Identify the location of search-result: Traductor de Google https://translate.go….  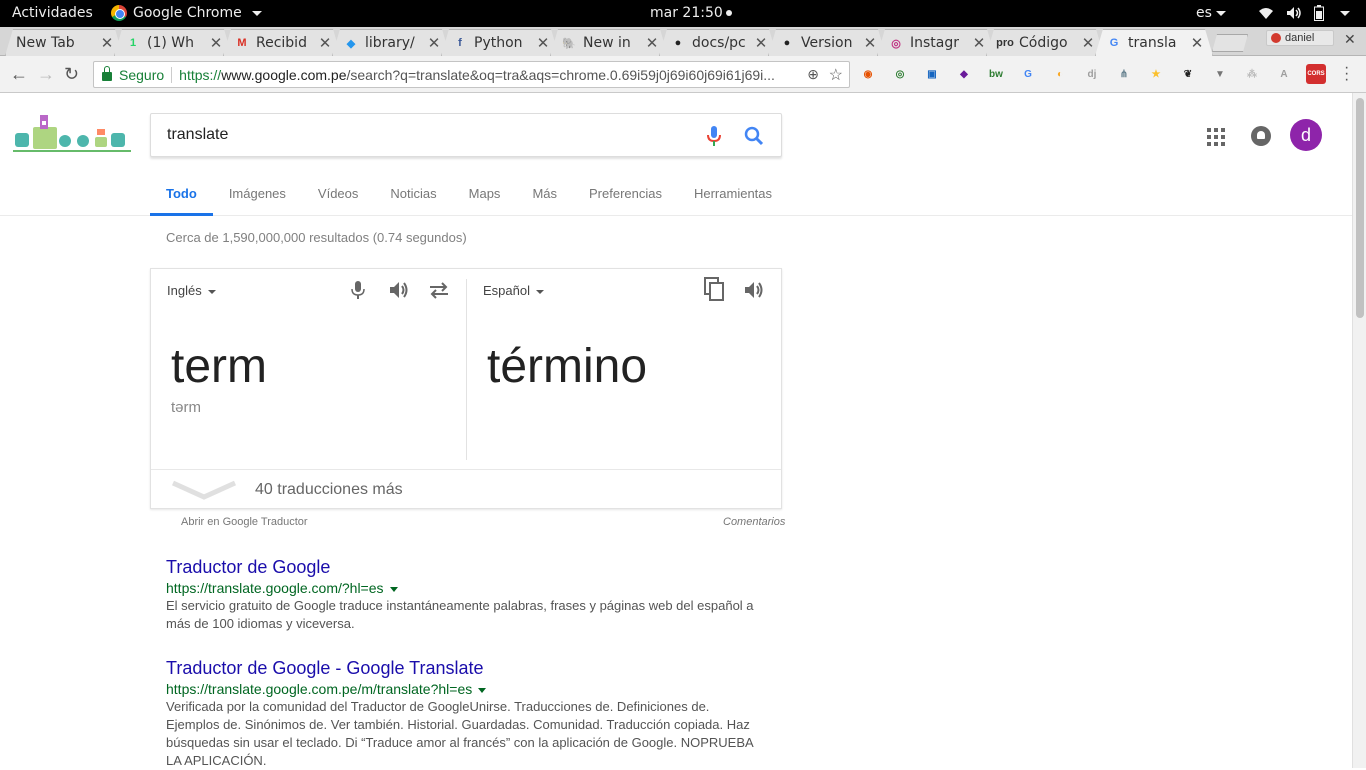
(466, 595).